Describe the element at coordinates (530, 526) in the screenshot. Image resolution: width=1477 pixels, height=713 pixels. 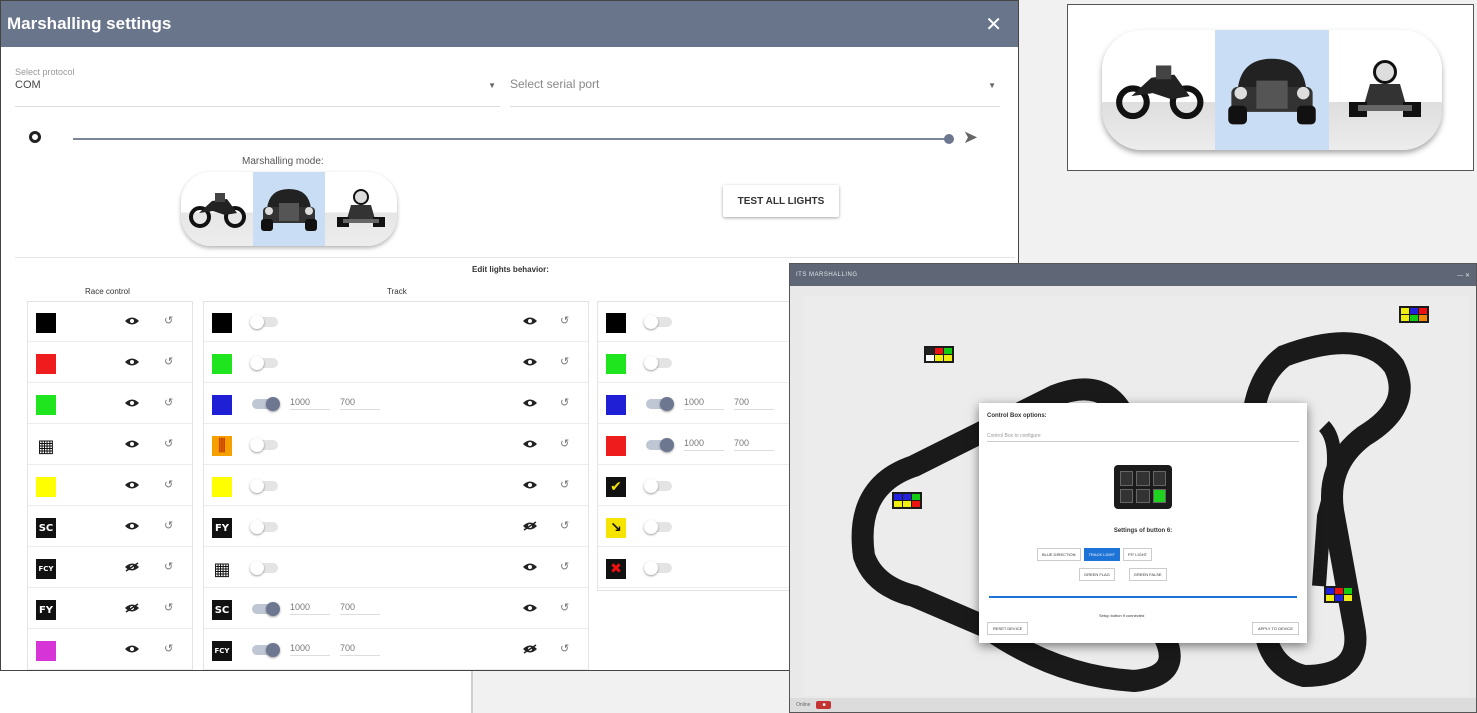
I see `eye-off-icon` at that location.